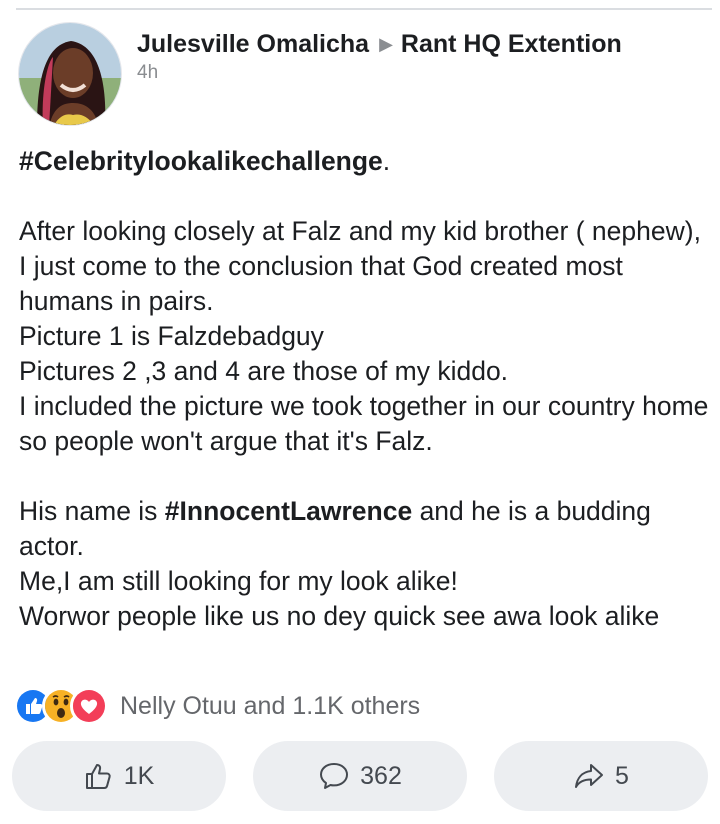  What do you see at coordinates (139, 775) in the screenshot?
I see `like-count: 1K` at bounding box center [139, 775].